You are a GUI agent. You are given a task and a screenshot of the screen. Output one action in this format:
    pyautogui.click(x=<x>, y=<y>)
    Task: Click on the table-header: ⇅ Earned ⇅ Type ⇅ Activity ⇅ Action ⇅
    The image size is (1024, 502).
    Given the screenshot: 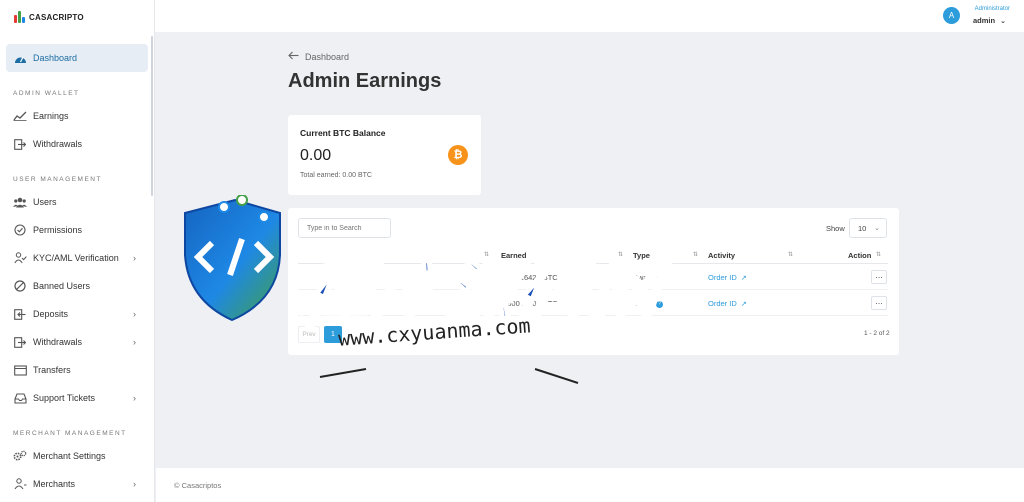 What is the action you would take?
    pyautogui.click(x=593, y=255)
    